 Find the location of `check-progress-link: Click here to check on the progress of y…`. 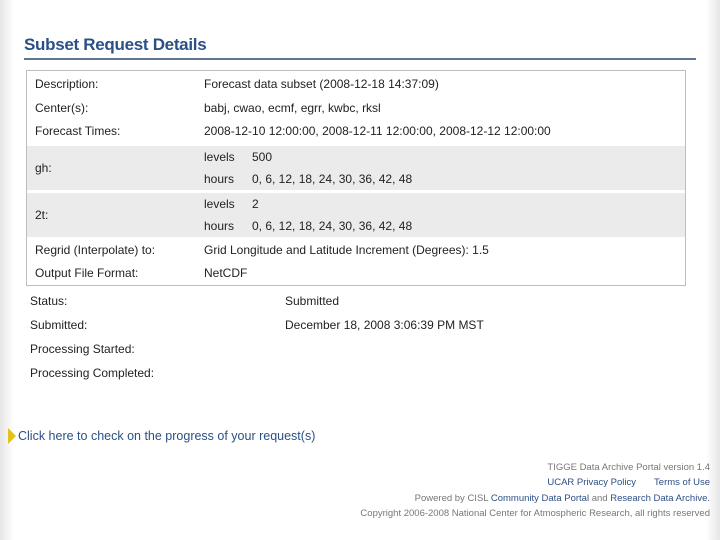

check-progress-link: Click here to check on the progress of y… is located at coordinates (161, 436).